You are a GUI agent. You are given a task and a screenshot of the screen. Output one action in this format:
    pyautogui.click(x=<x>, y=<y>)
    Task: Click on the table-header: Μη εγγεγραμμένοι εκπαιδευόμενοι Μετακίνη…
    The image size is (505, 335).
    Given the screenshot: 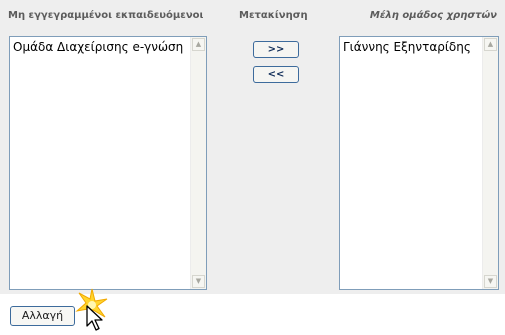 What is the action you would take?
    pyautogui.click(x=252, y=14)
    